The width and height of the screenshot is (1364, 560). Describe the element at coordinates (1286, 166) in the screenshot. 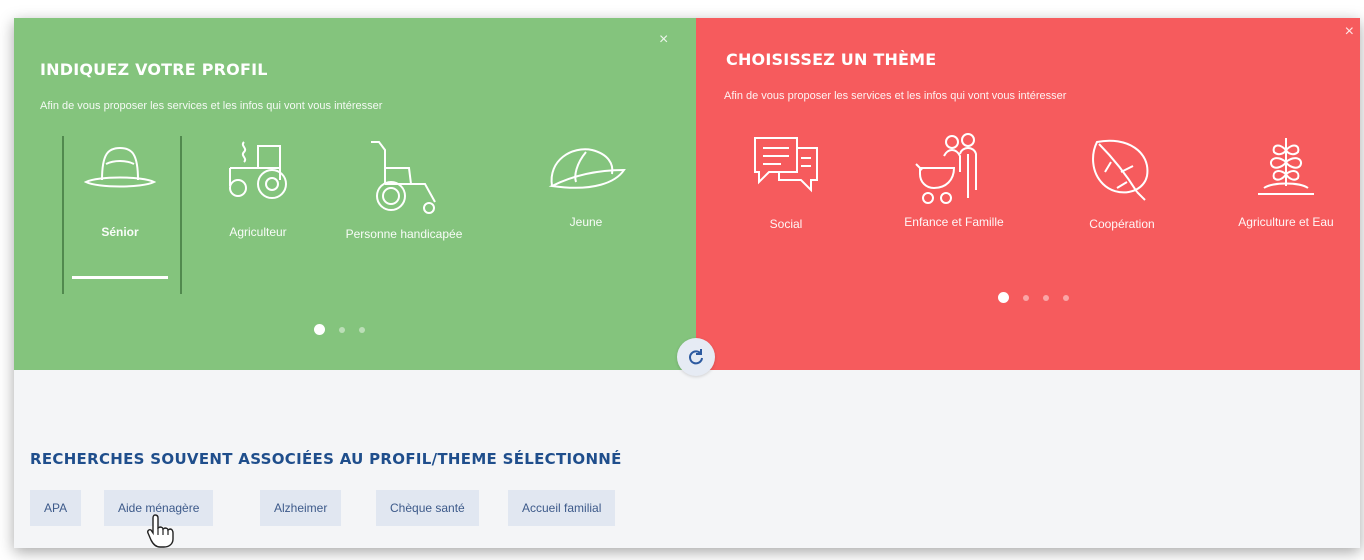

I see `plant-sprout-icon` at that location.